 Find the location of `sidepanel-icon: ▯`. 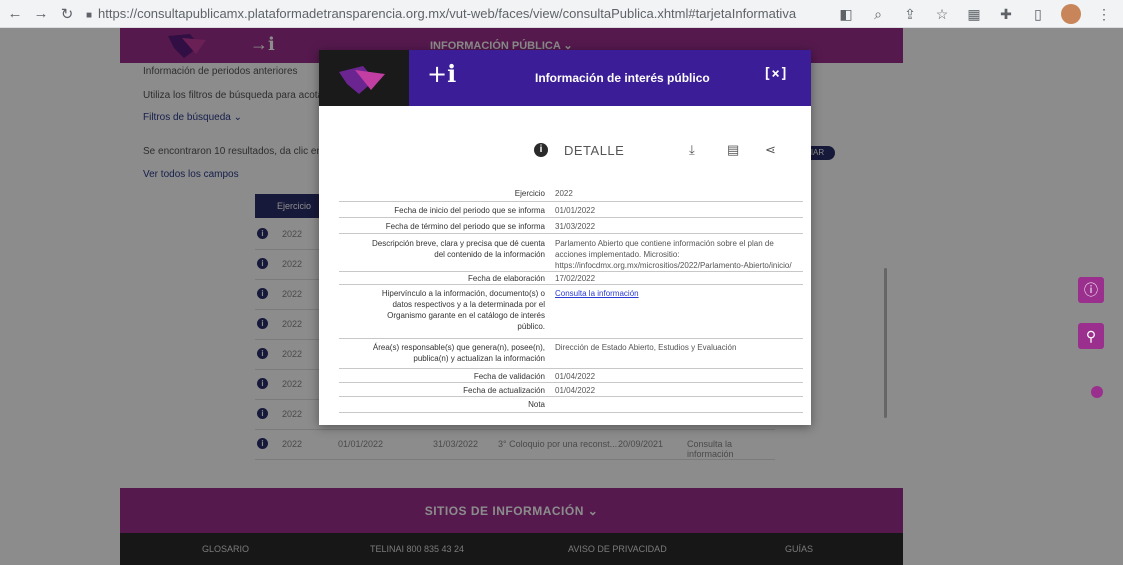

sidepanel-icon: ▯ is located at coordinates (1038, 14).